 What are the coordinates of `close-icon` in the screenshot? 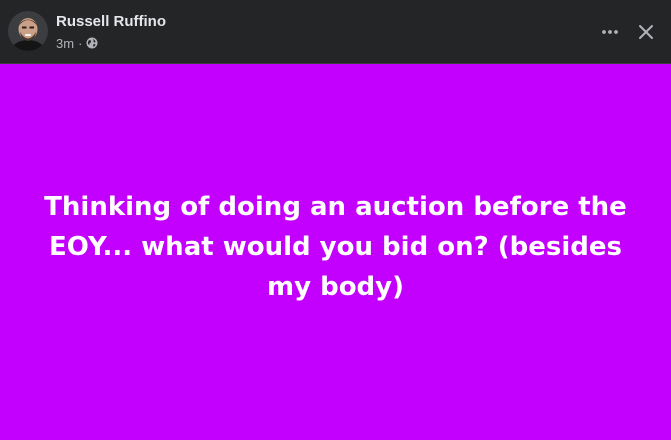 It's located at (646, 32).